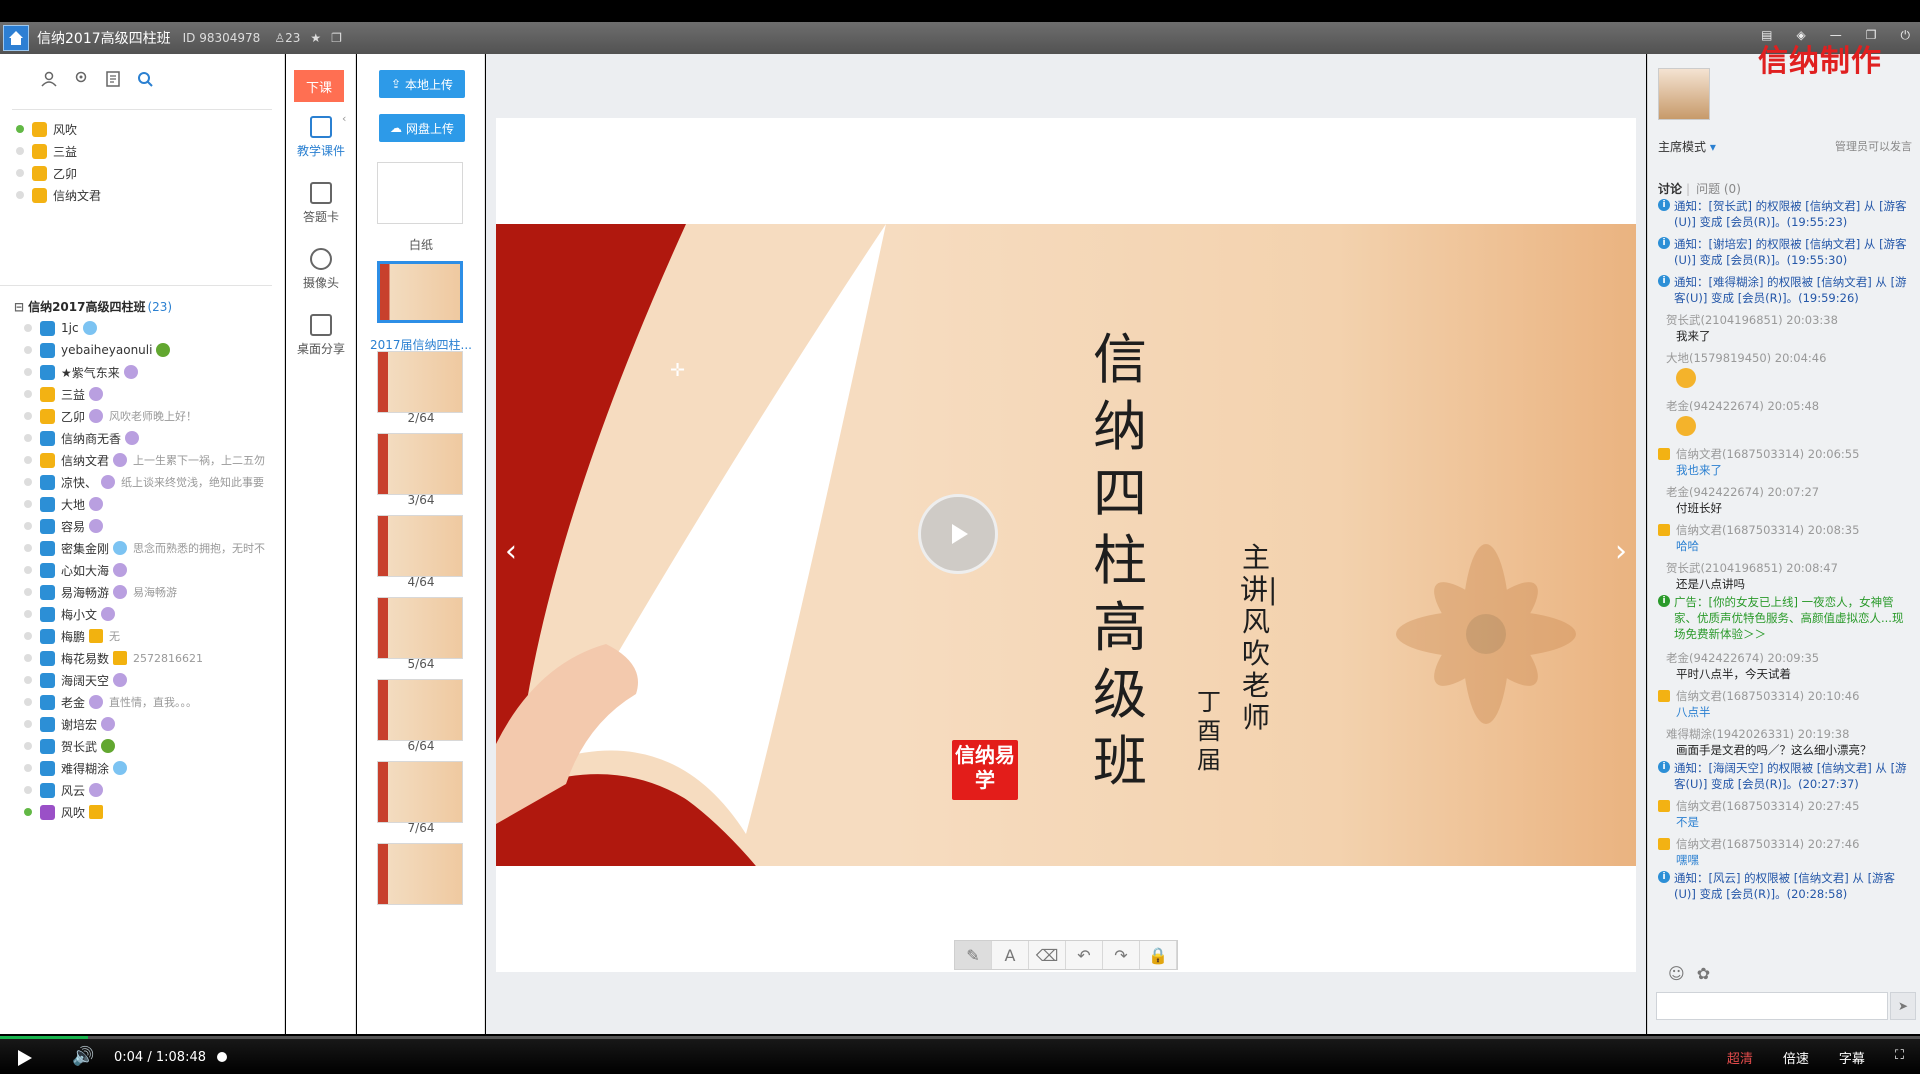  I want to click on user-row: 信纳商无香, so click(154, 438).